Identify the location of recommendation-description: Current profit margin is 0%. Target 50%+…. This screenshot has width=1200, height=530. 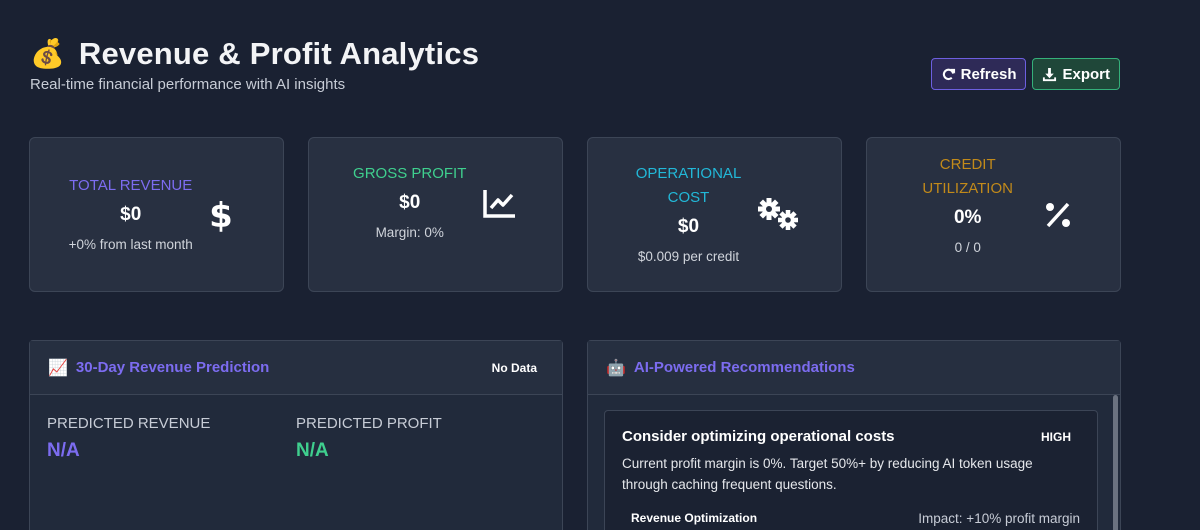
(827, 474).